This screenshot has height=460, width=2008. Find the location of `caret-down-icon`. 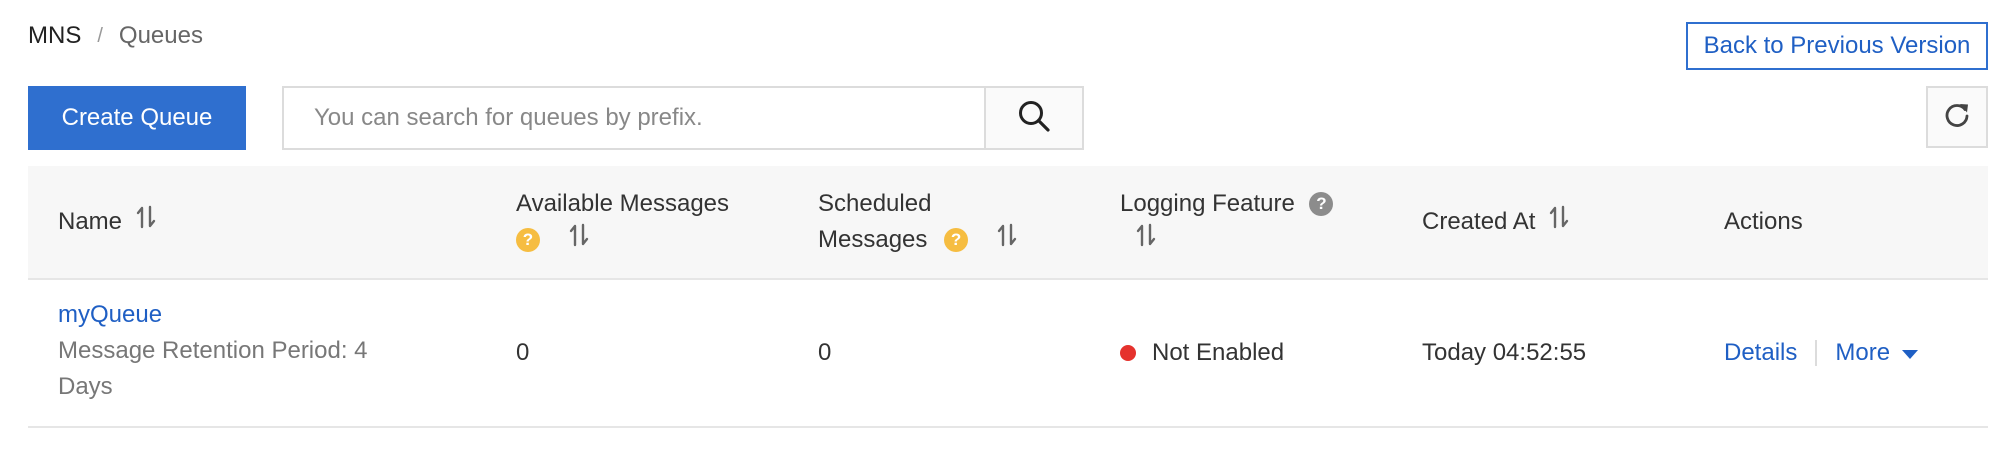

caret-down-icon is located at coordinates (1910, 353).